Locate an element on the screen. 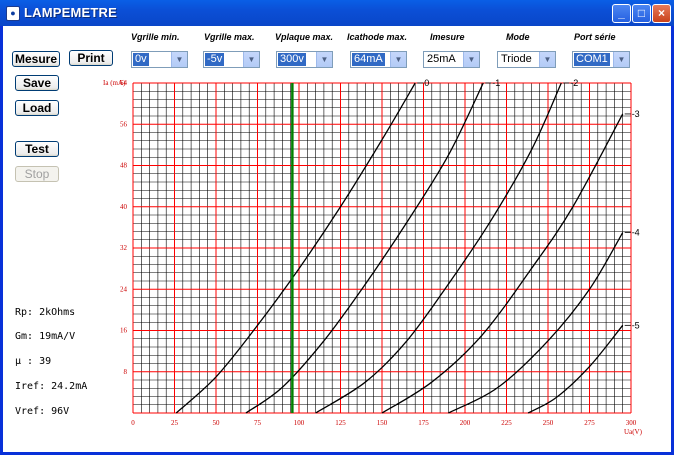 This screenshot has width=674, height=455. curve-label: -3 is located at coordinates (636, 114).